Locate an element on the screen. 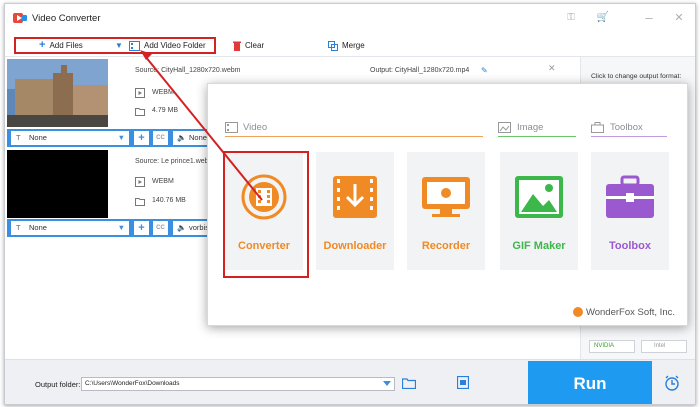  minimize-button: – is located at coordinates (649, 18).